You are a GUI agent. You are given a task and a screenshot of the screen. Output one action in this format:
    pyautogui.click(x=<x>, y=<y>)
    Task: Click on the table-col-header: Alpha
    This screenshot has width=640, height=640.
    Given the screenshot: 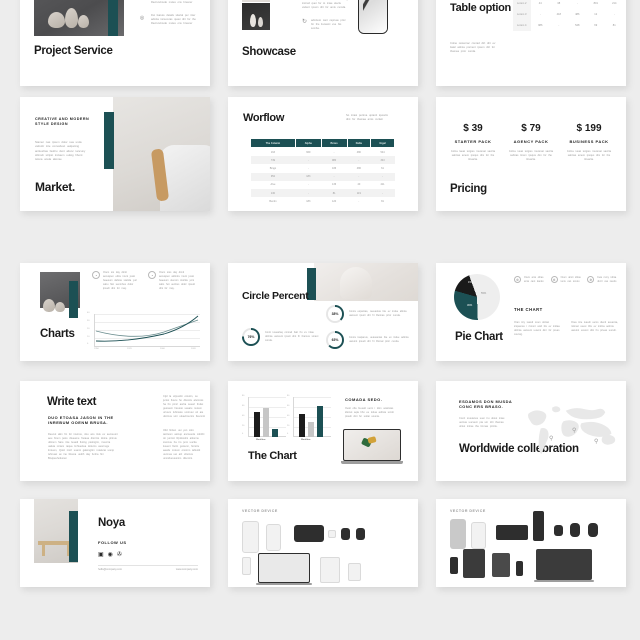 What is the action you would take?
    pyautogui.click(x=308, y=143)
    